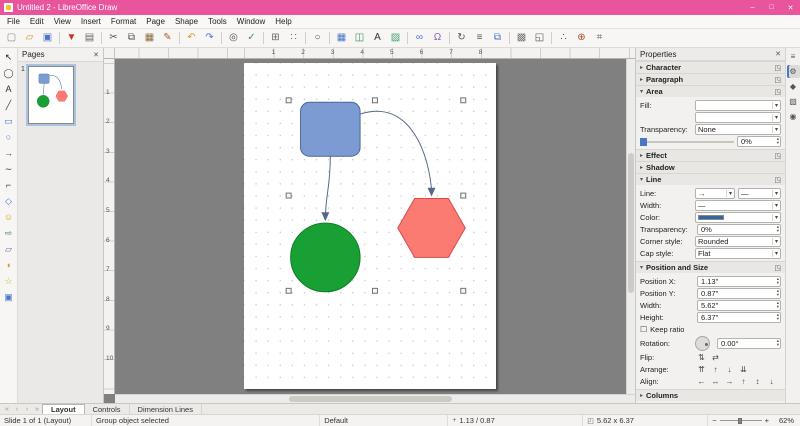  What do you see at coordinates (9, 137) in the screenshot?
I see `ellipse-button: ○` at bounding box center [9, 137].